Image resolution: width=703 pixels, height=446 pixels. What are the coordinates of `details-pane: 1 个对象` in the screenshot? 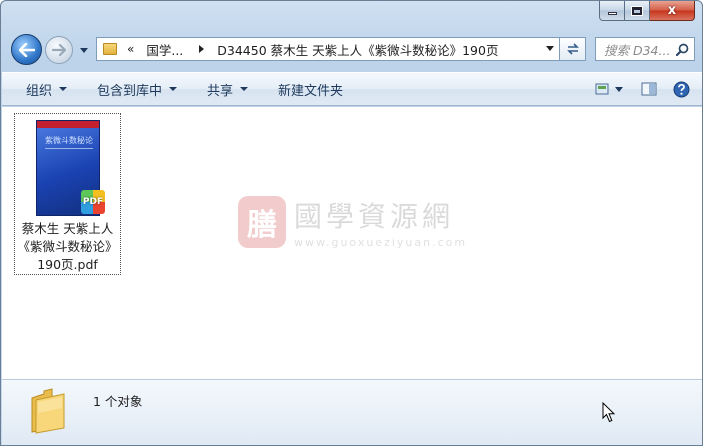 It's located at (352, 412).